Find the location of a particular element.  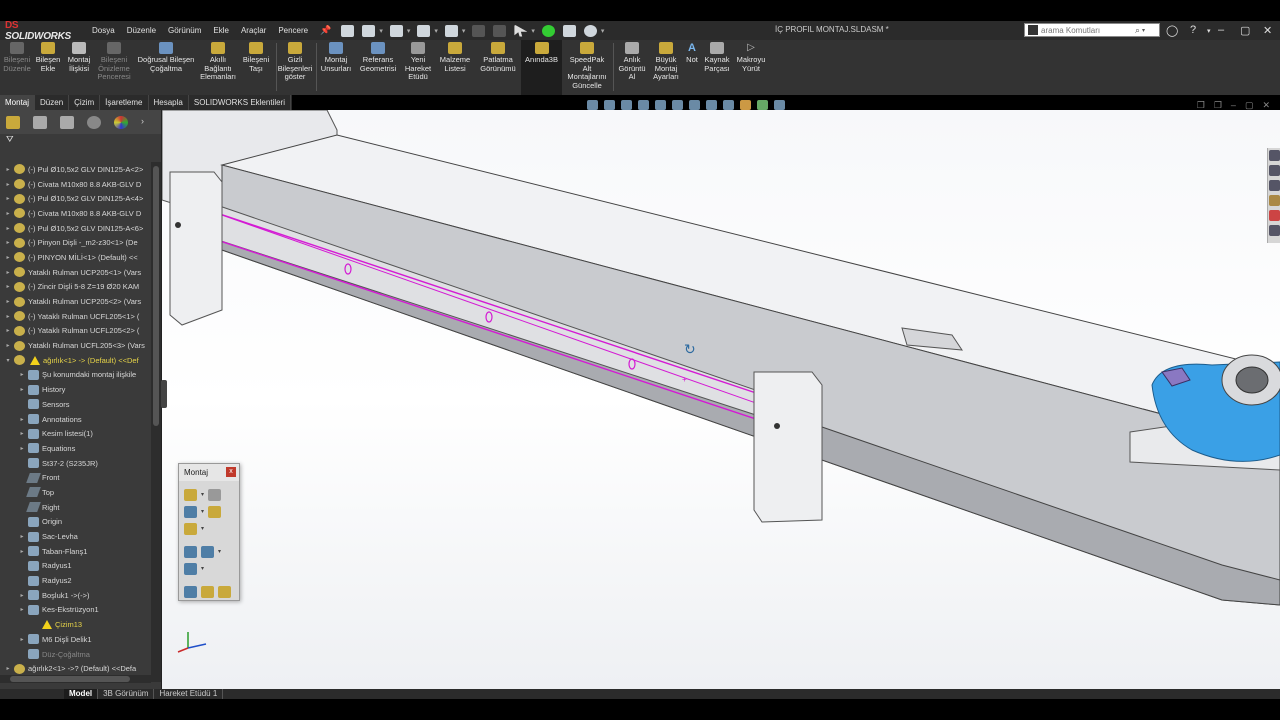

apply-scene-icon is located at coordinates (762, 105).